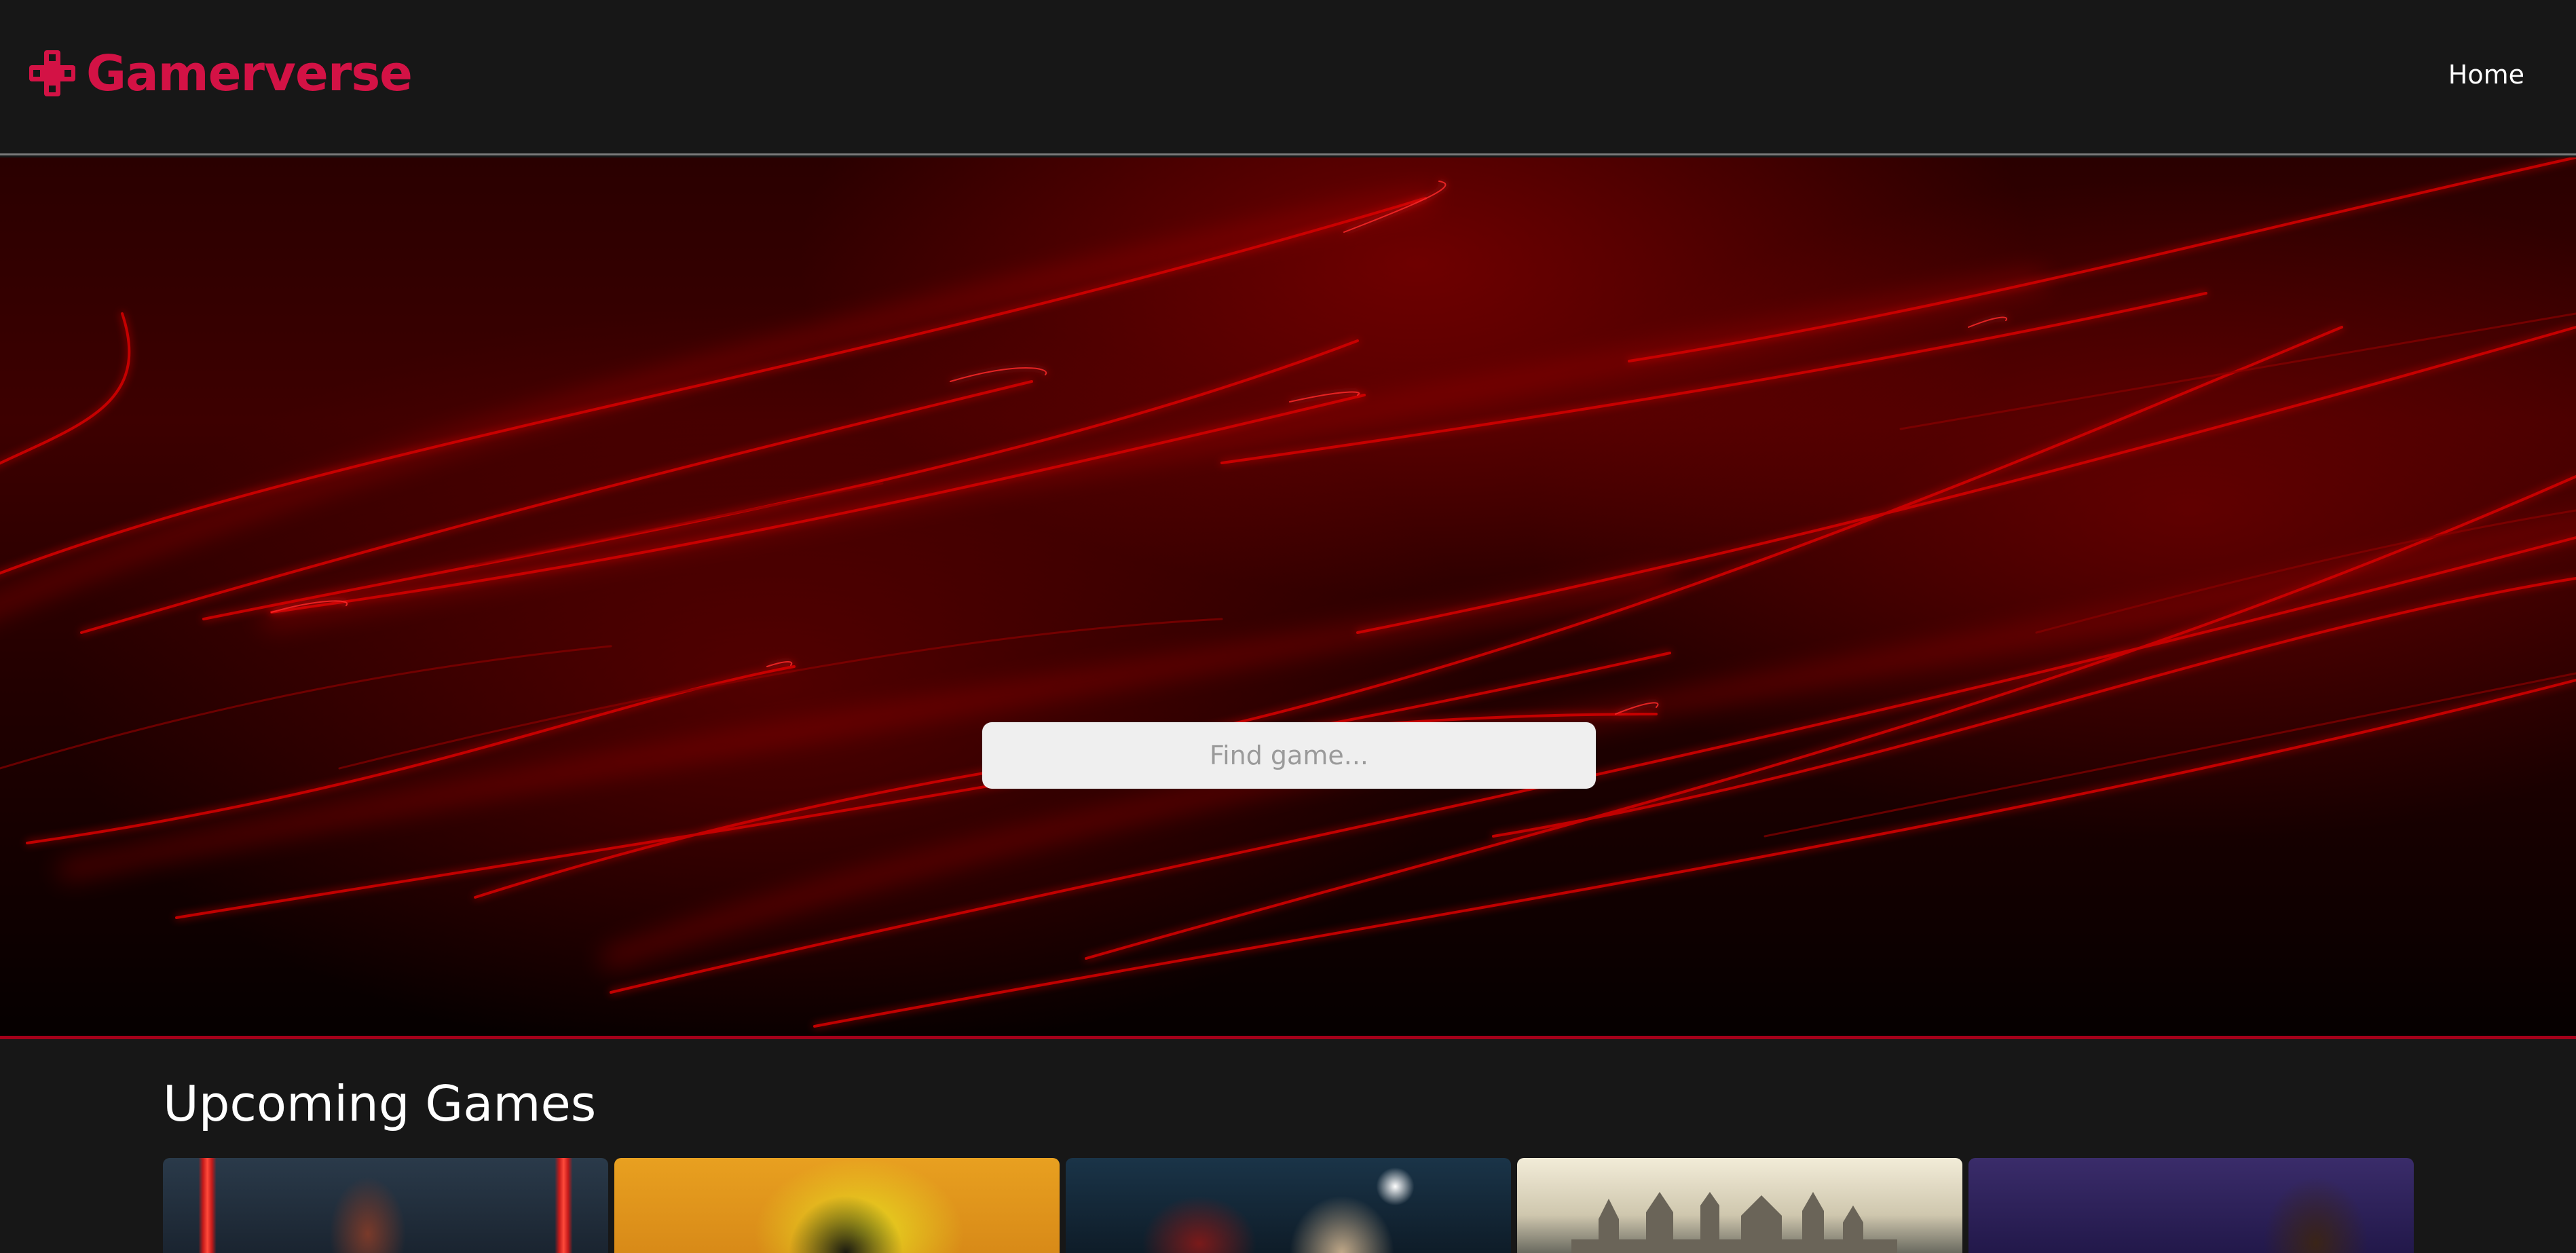  I want to click on search-input, so click(1289, 755).